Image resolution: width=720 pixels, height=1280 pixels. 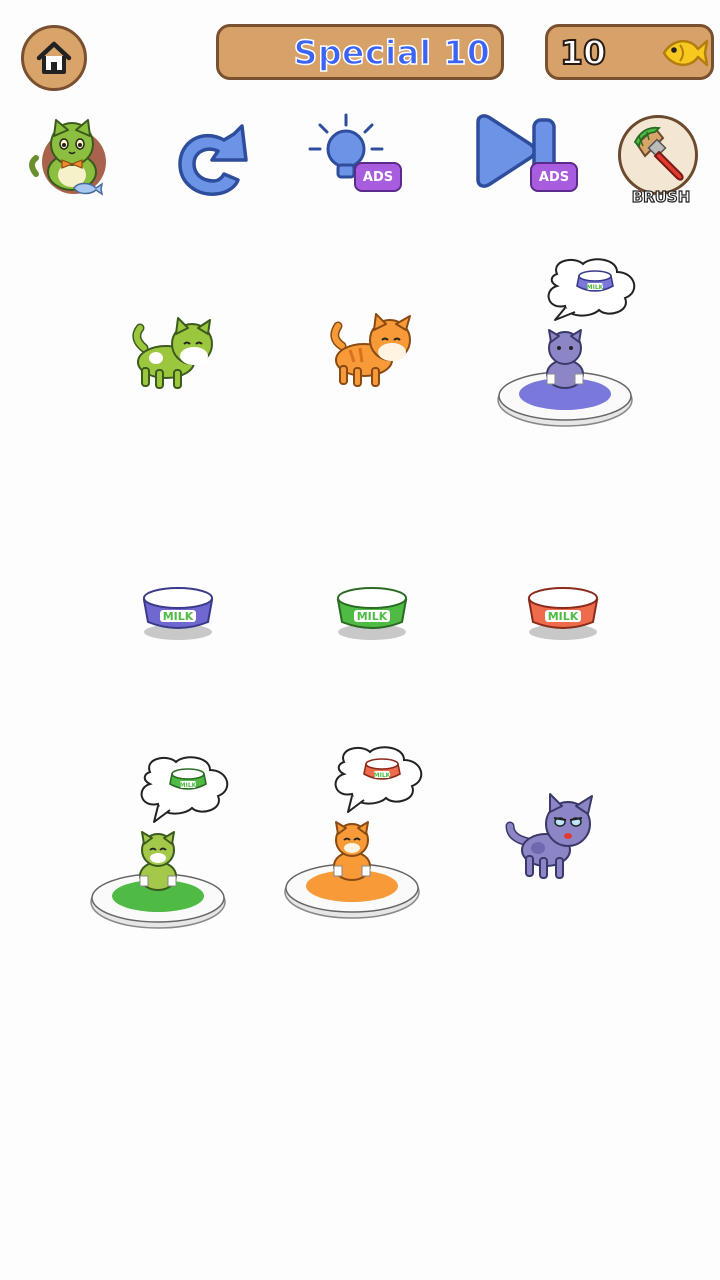 What do you see at coordinates (372, 616) in the screenshot?
I see `milk-label-green: MILK` at bounding box center [372, 616].